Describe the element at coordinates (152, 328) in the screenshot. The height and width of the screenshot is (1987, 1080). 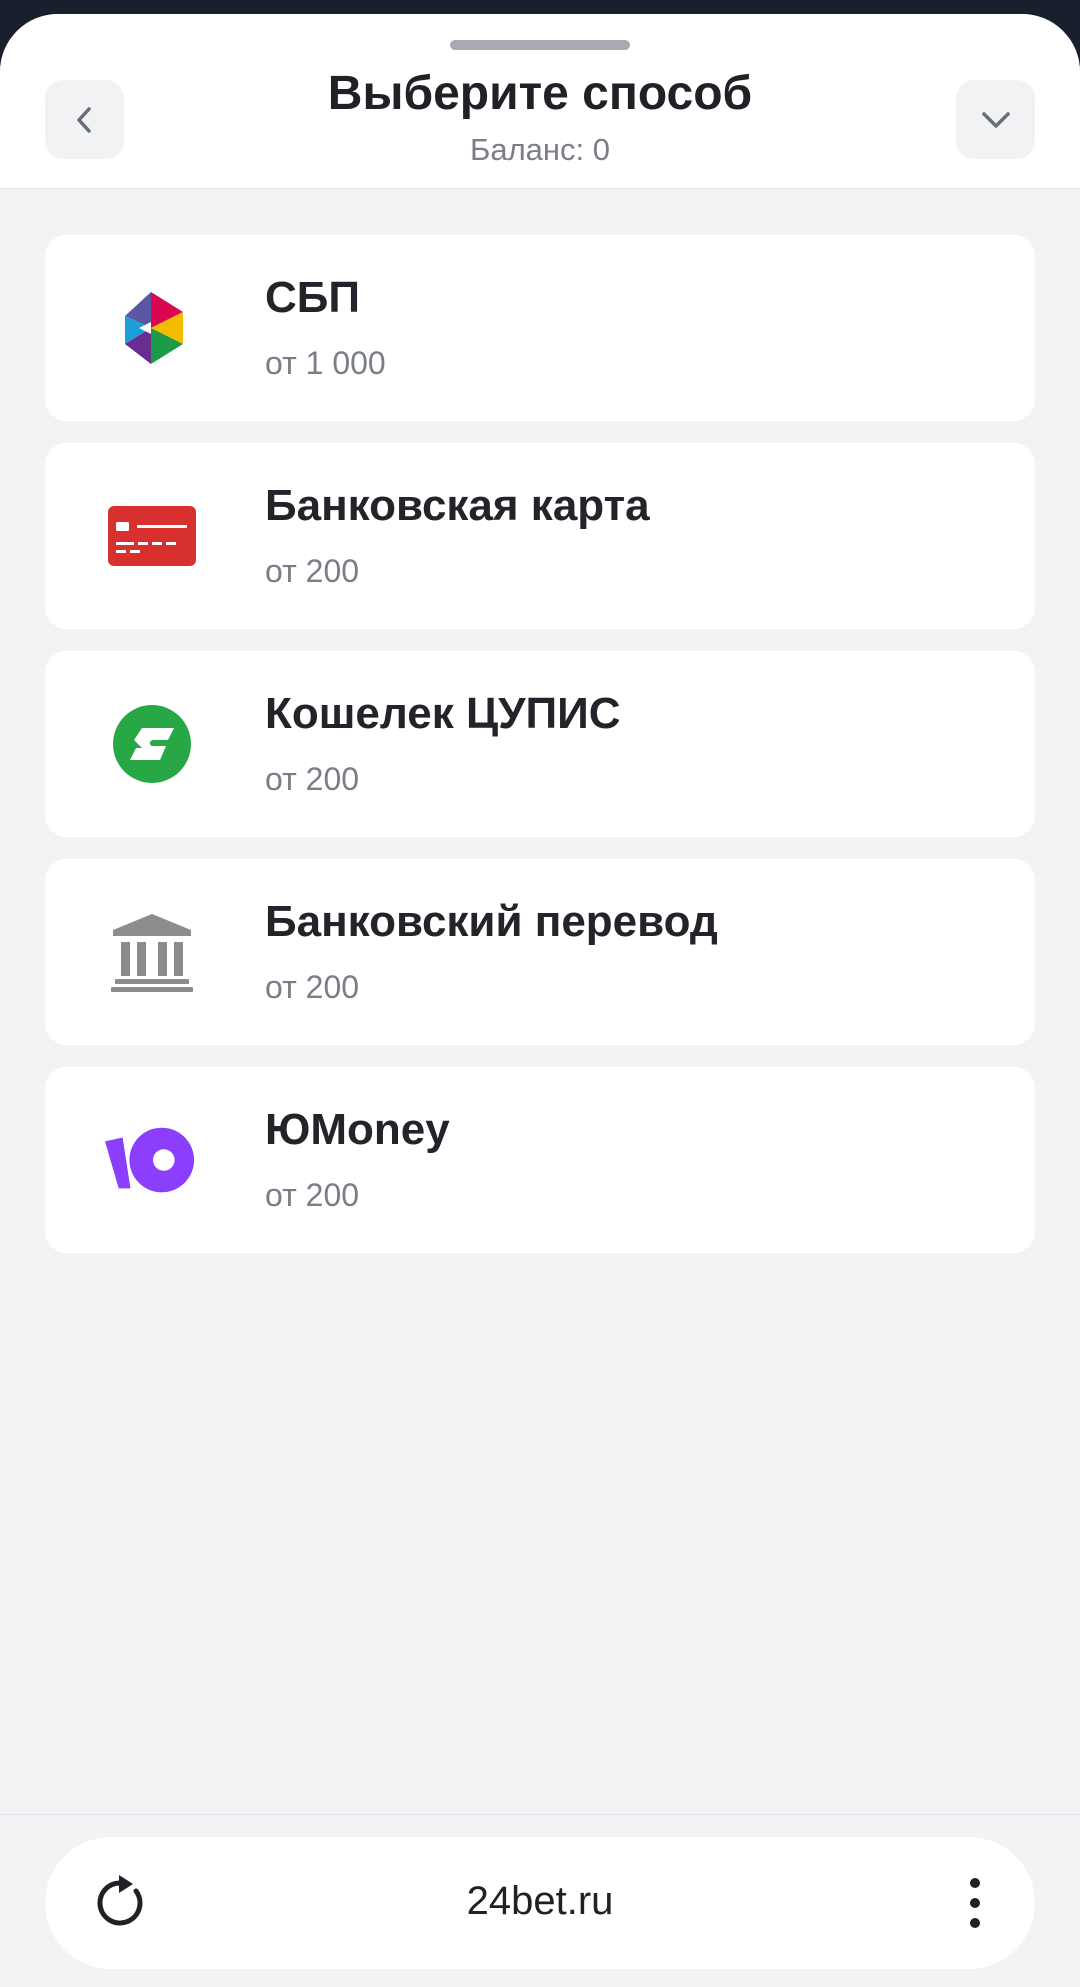
I see `sbp-logo-icon` at that location.